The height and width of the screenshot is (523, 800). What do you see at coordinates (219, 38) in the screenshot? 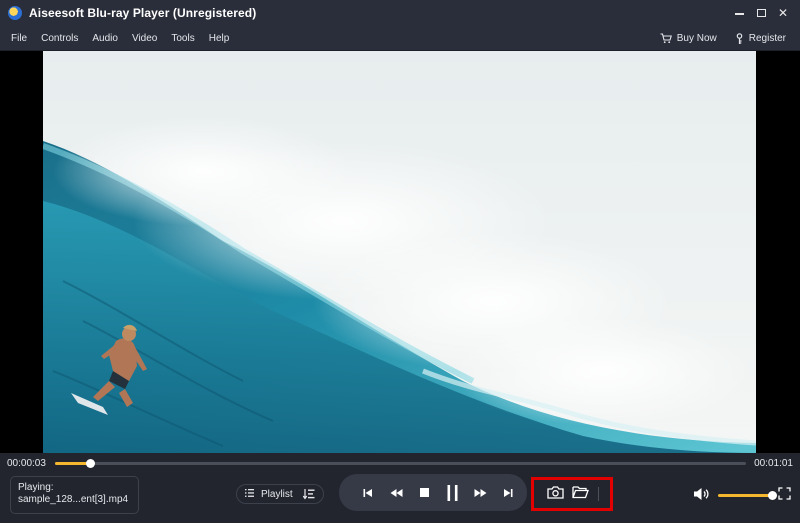
I see `menu-help: Help` at bounding box center [219, 38].